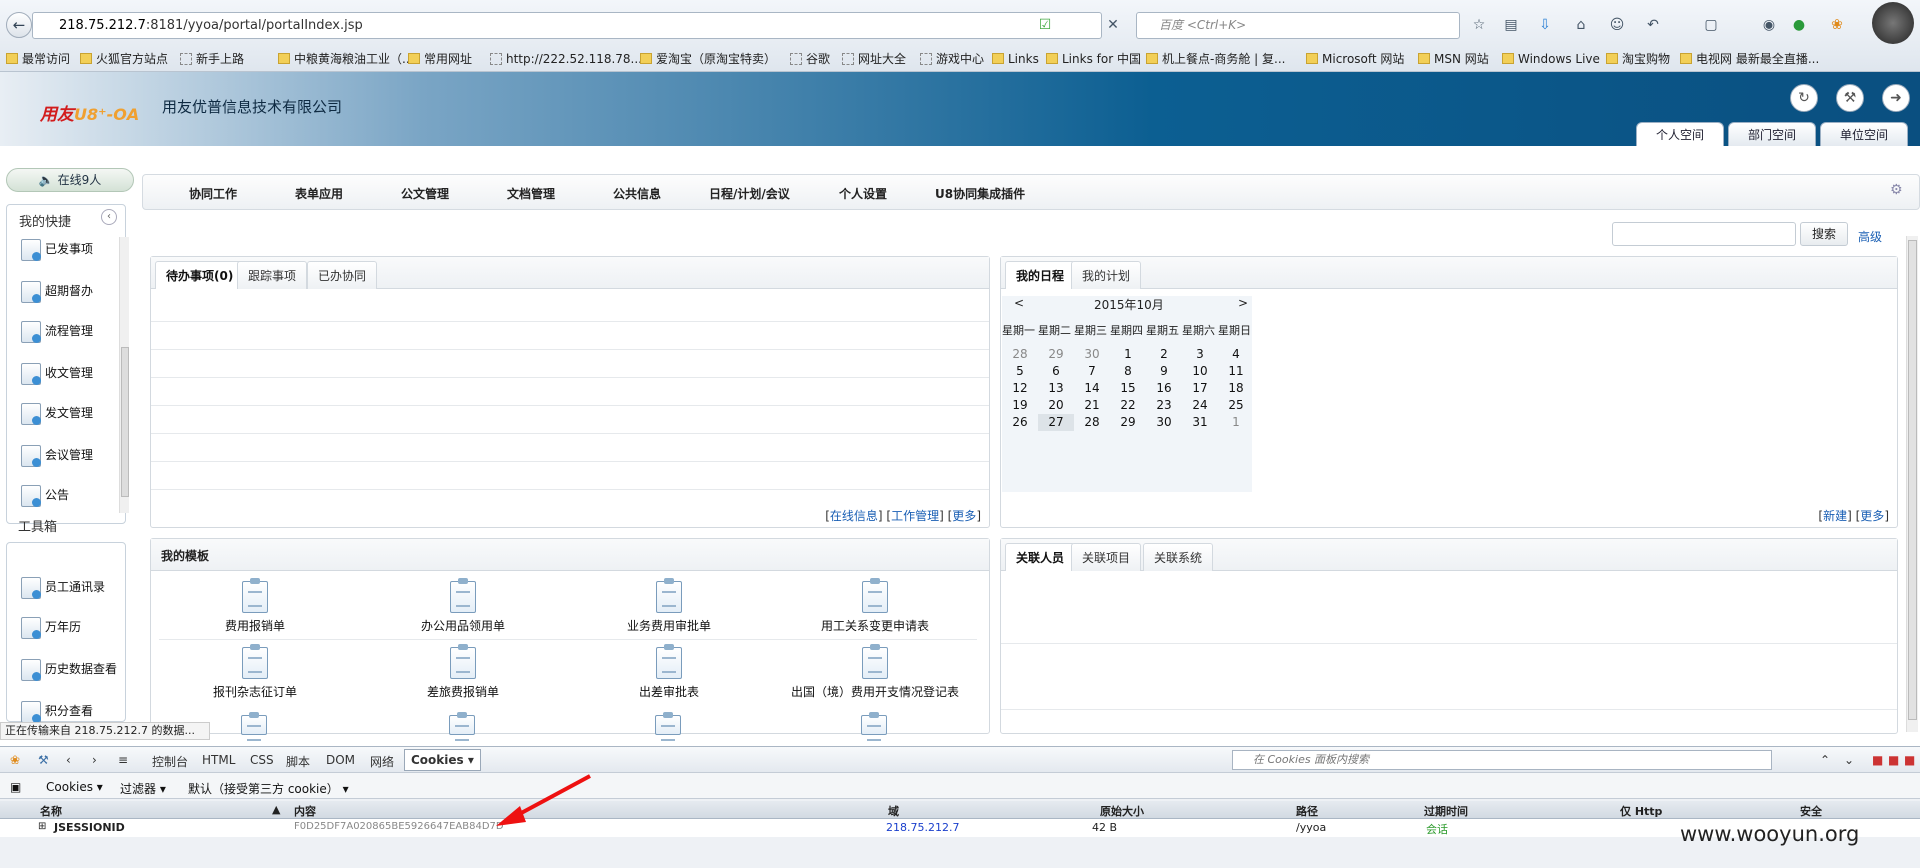 This screenshot has height=868, width=1920. Describe the element at coordinates (43, 760) in the screenshot. I see `inspect-icon: ⚒` at that location.